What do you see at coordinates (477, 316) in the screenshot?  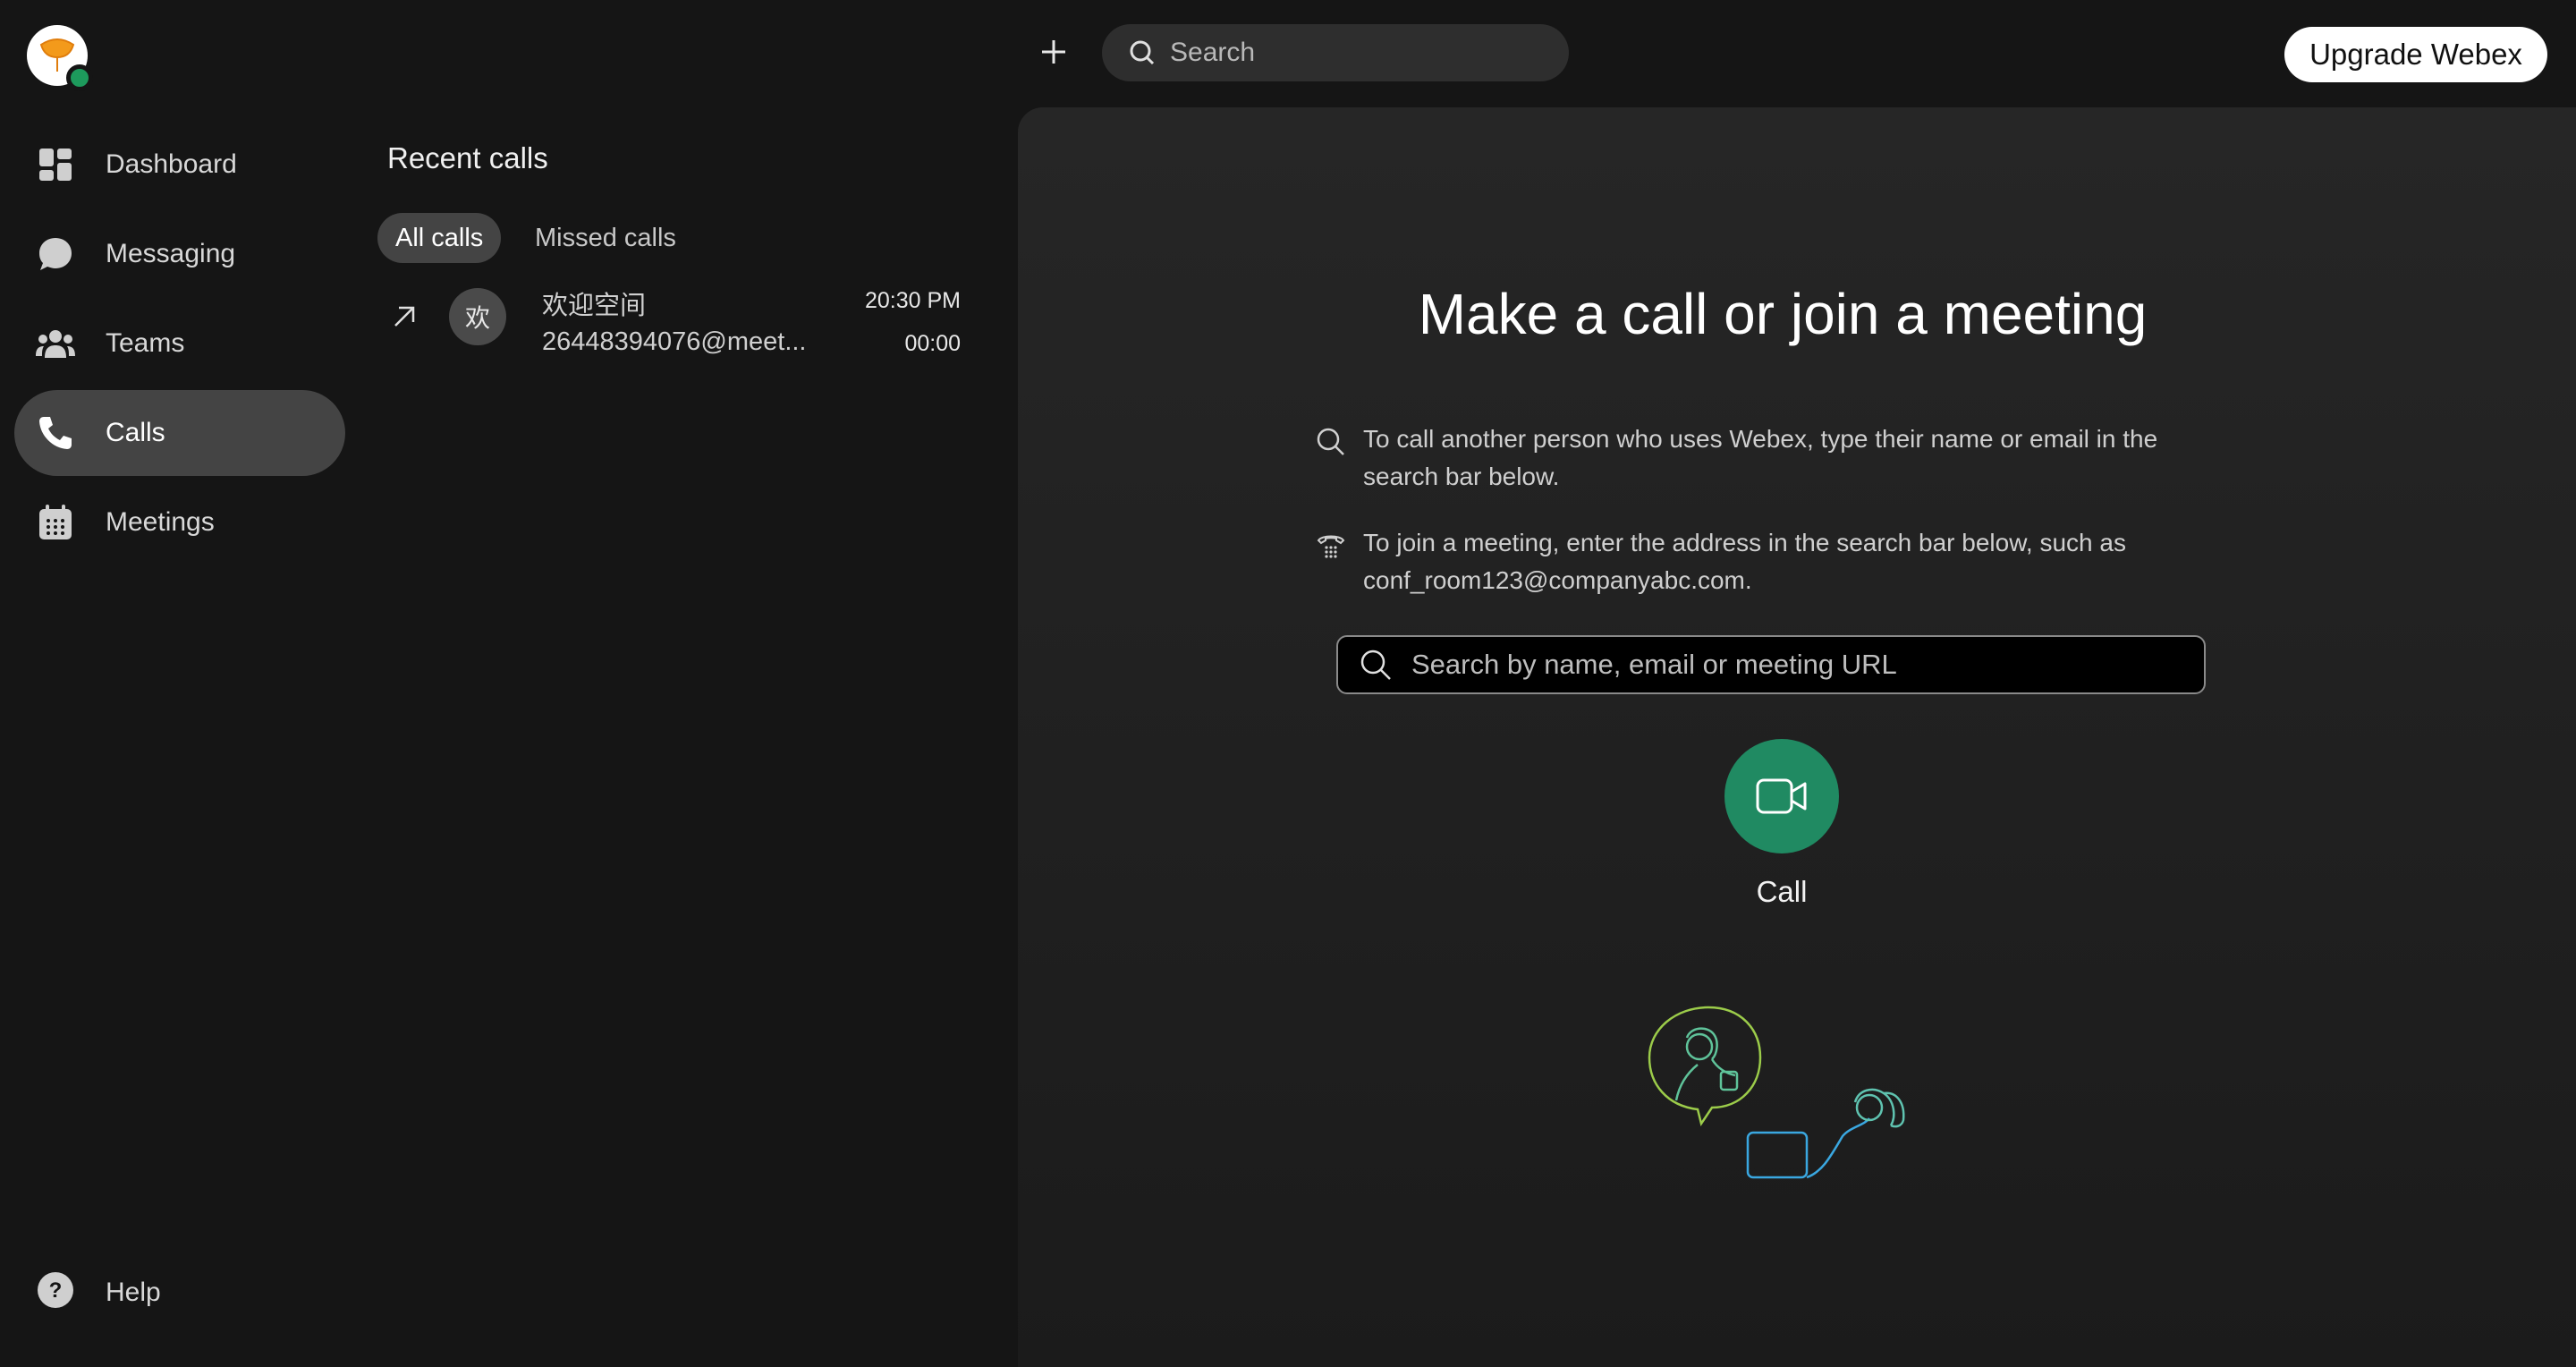 I see `contact-avatar: 欢` at bounding box center [477, 316].